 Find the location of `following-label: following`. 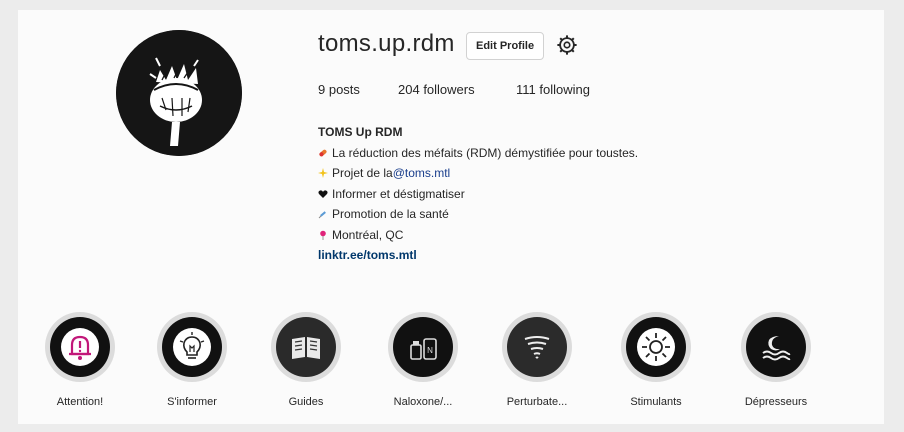

following-label: following is located at coordinates (562, 89).